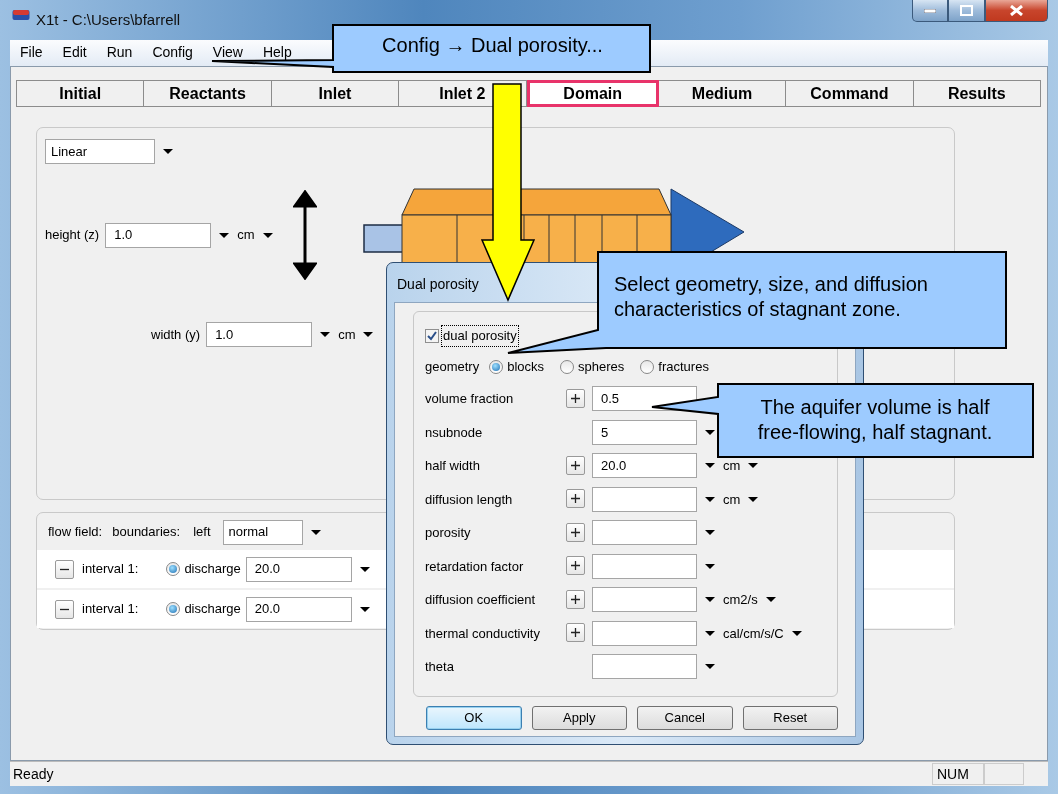  Describe the element at coordinates (172, 52) in the screenshot. I see `menu-item: Config` at that location.